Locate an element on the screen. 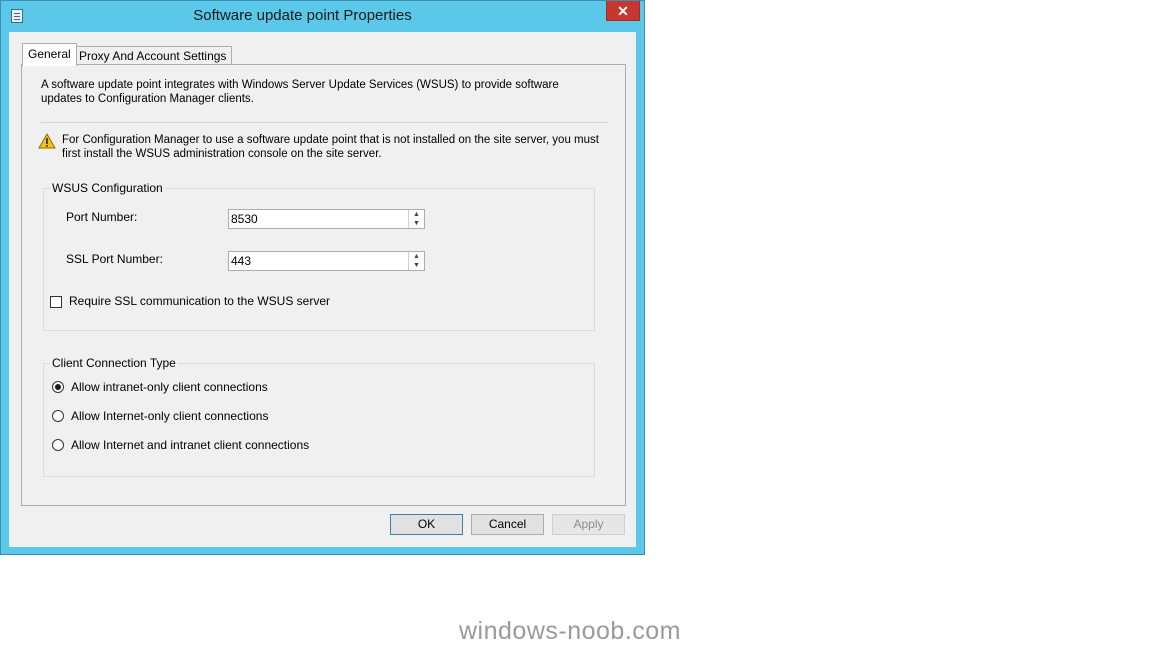 The height and width of the screenshot is (648, 1152). port-number-label: Port Number: is located at coordinates (102, 217).